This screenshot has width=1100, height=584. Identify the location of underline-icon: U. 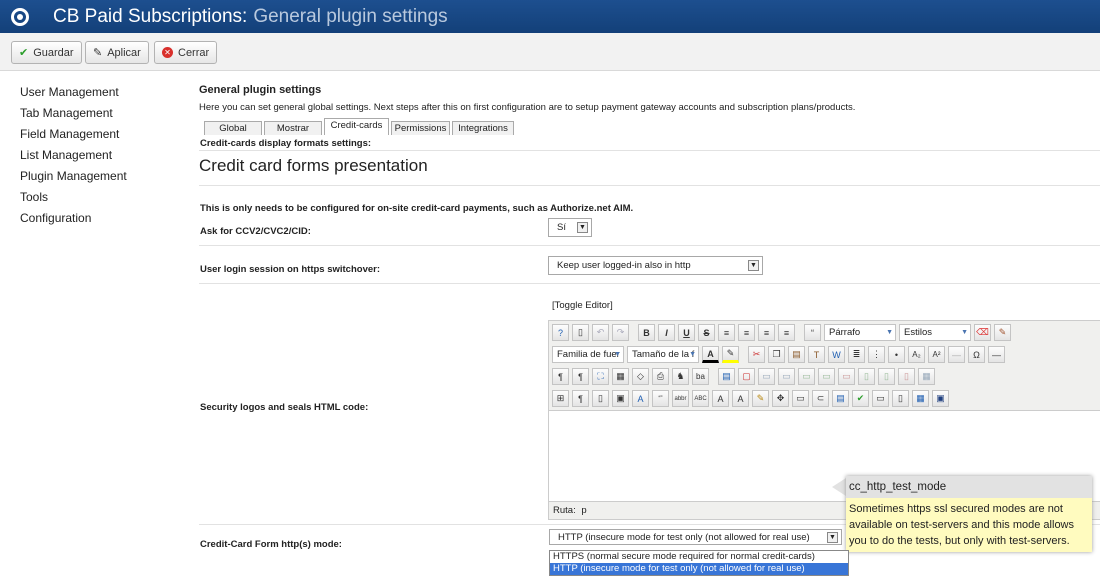
(686, 332).